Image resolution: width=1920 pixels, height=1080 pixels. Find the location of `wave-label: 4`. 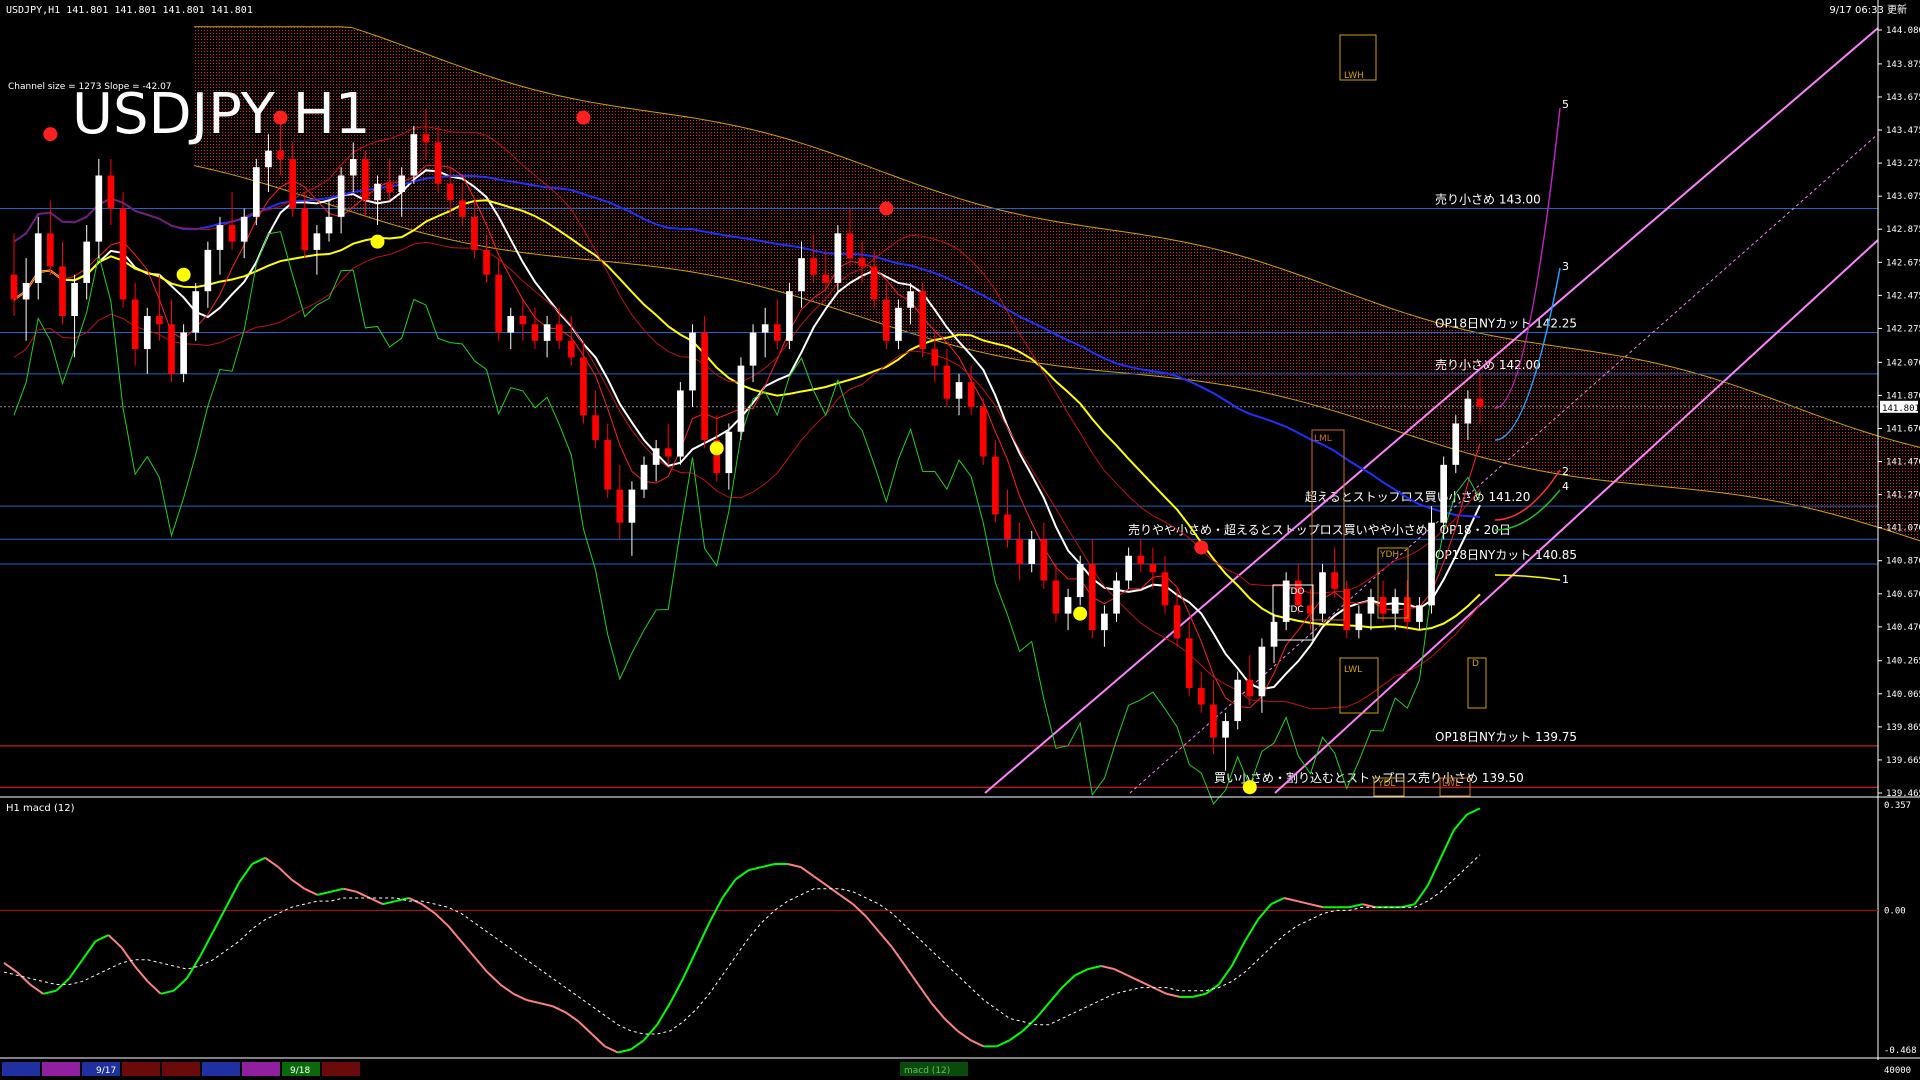

wave-label: 4 is located at coordinates (1565, 486).